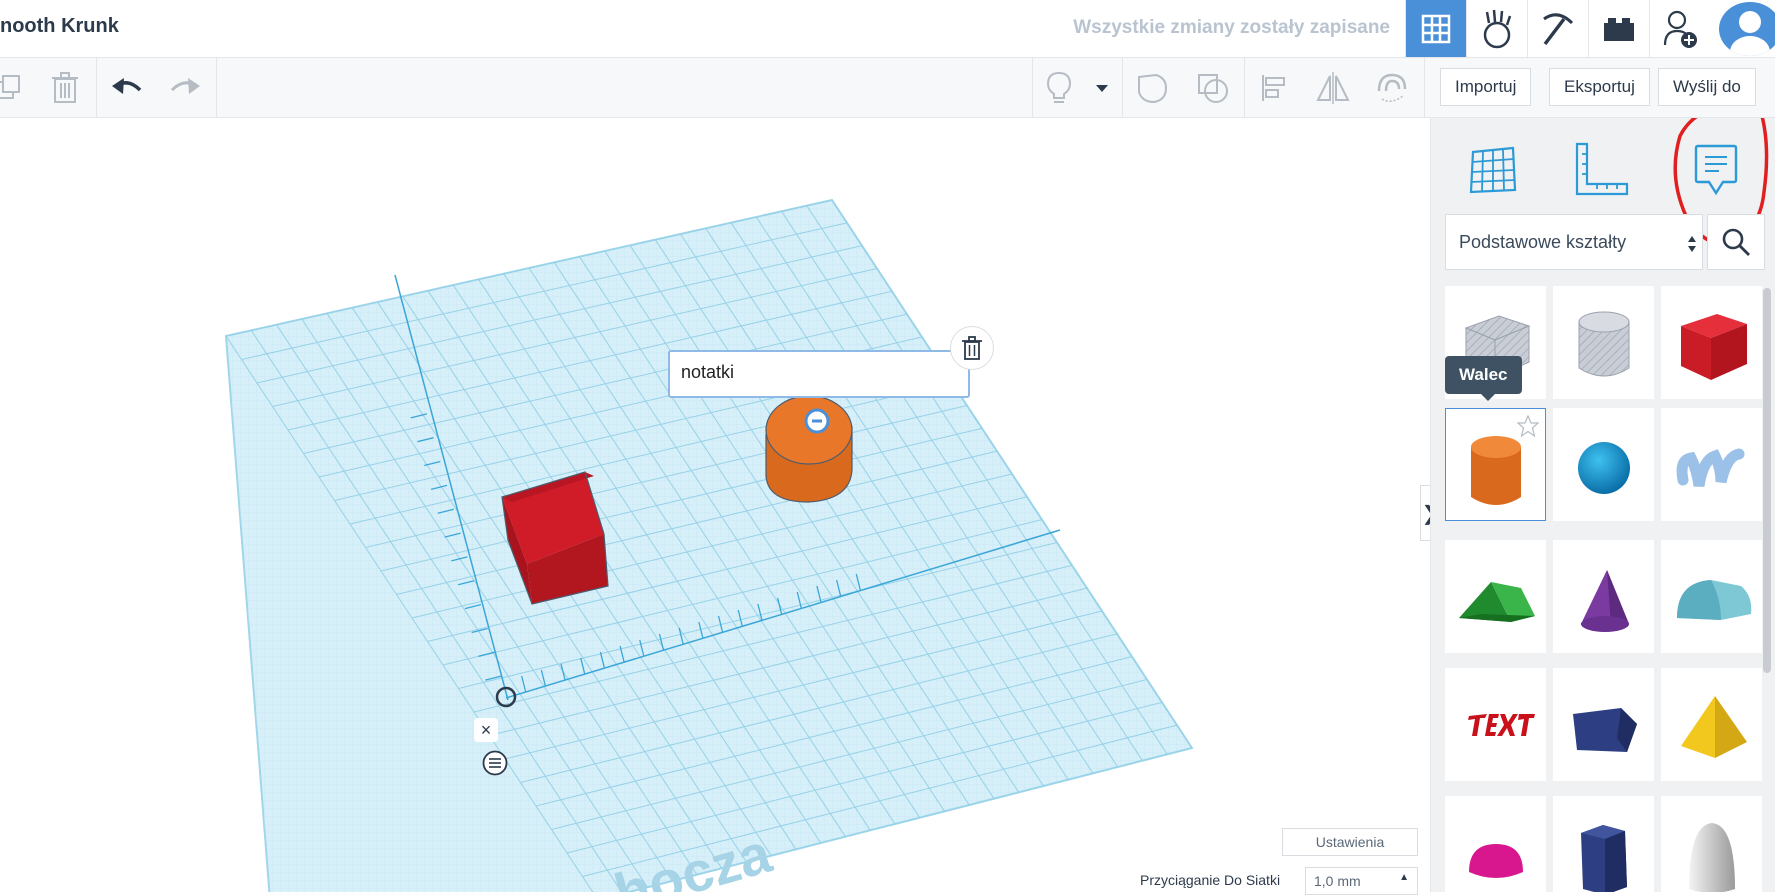 This screenshot has height=895, width=1775. What do you see at coordinates (1350, 842) in the screenshot?
I see `settings-button: Ustawienia` at bounding box center [1350, 842].